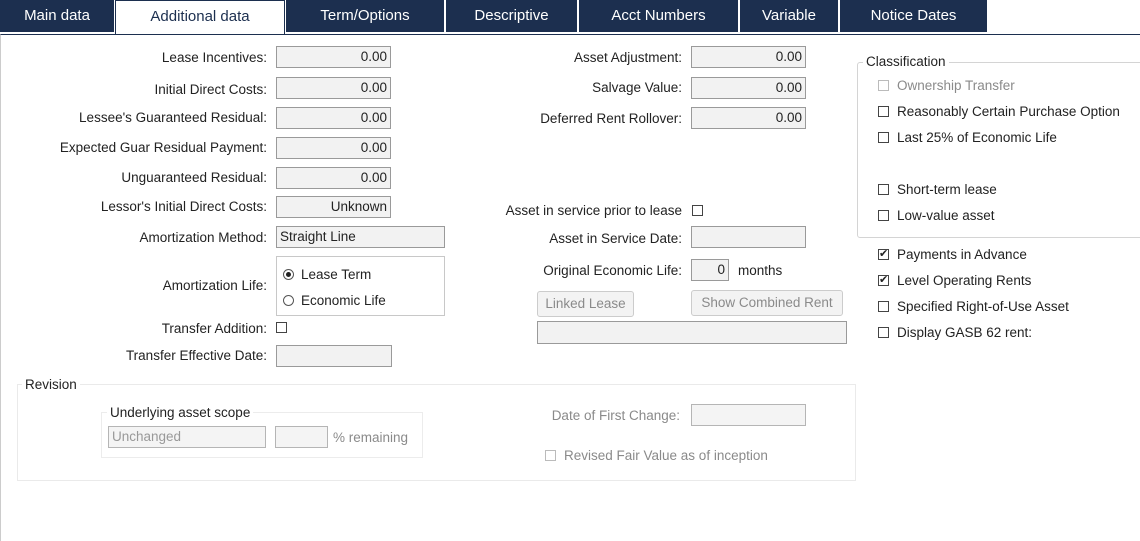 This screenshot has height=541, width=1140. What do you see at coordinates (962, 254) in the screenshot?
I see `payments-in-advance-label: Payments in Advance` at bounding box center [962, 254].